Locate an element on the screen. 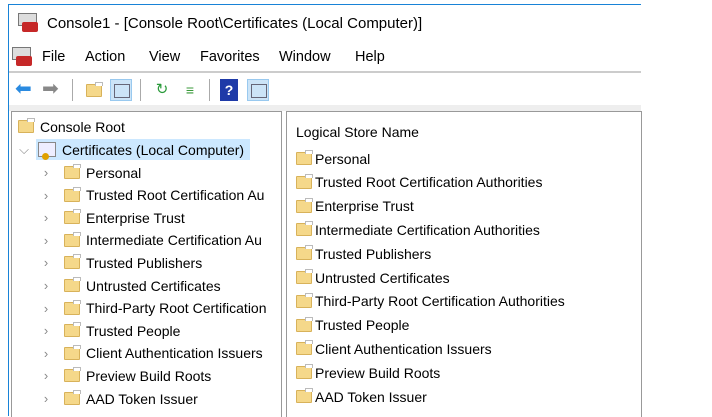  menu-help: Help is located at coordinates (370, 57).